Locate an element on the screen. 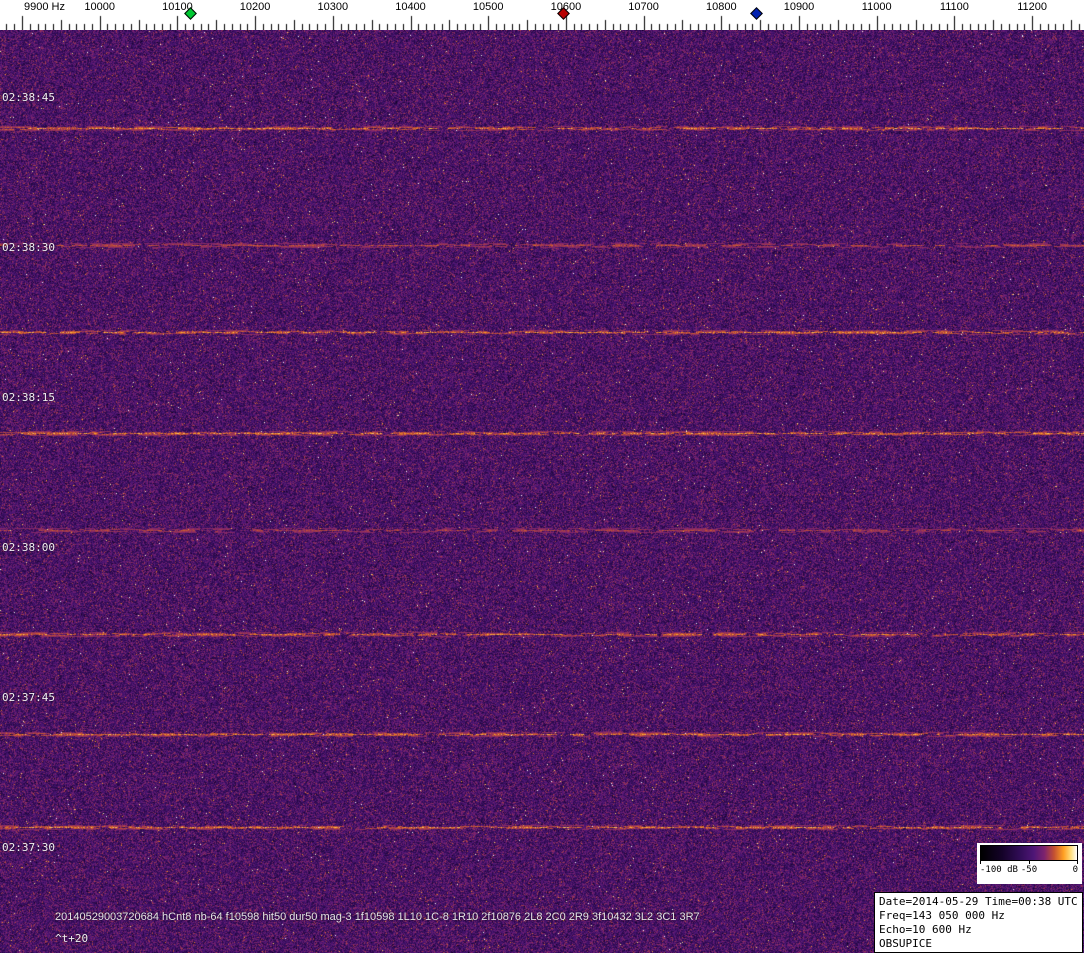  time-tick-label: 02:37:45 is located at coordinates (28, 697).